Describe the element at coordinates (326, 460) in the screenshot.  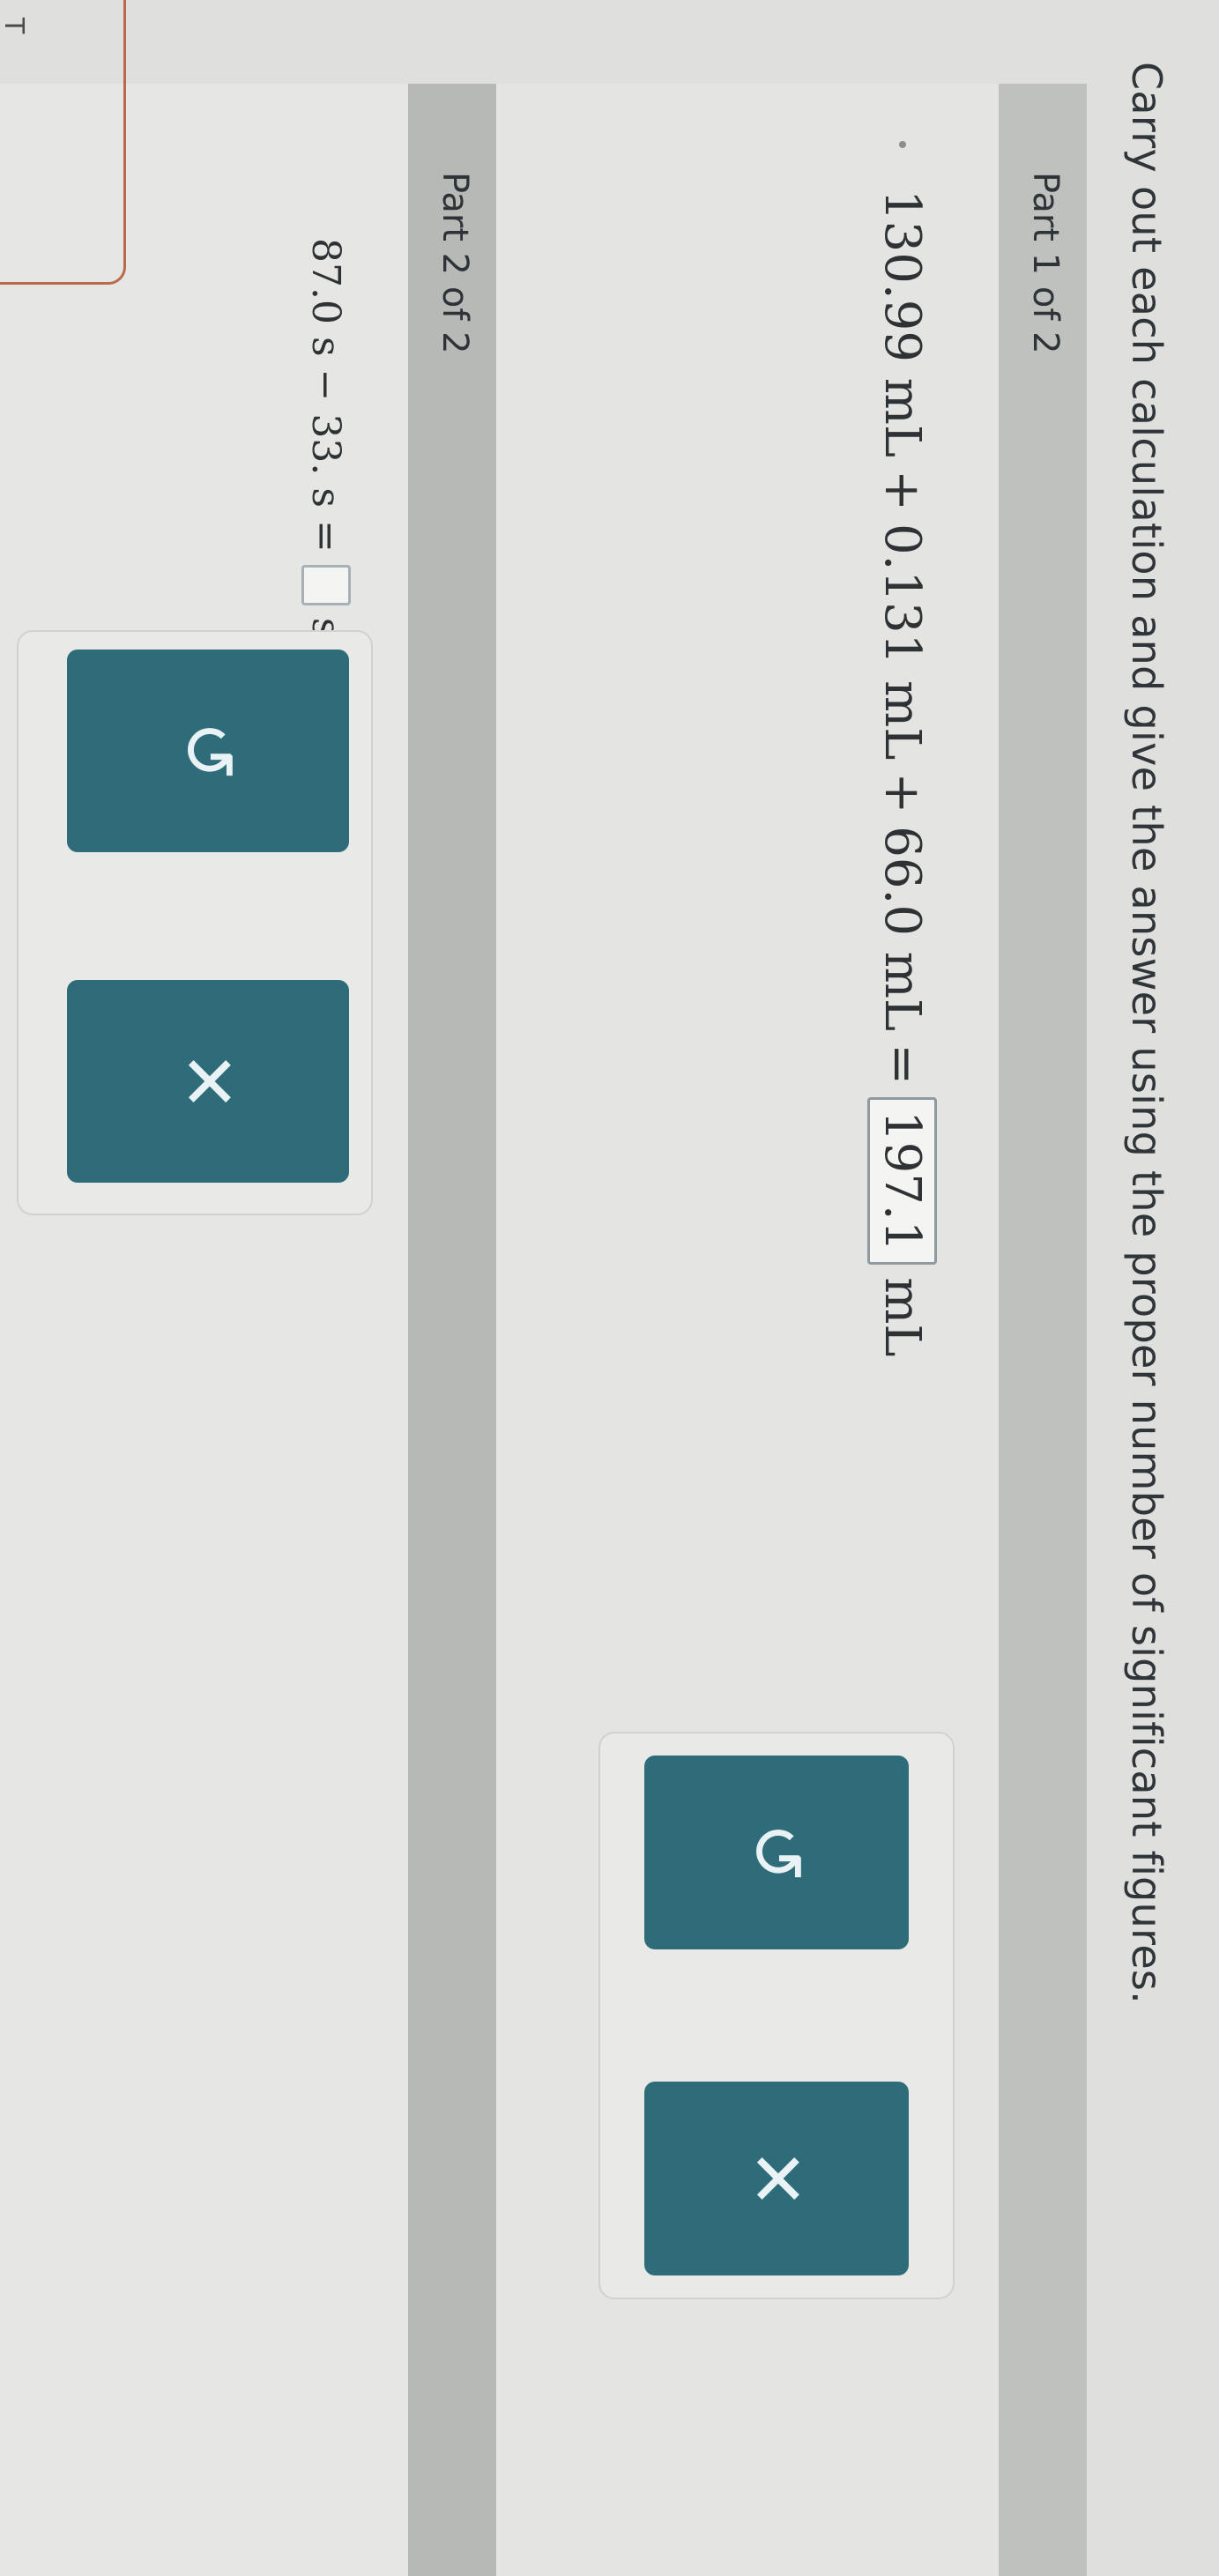
I see `term: 33. s` at that location.